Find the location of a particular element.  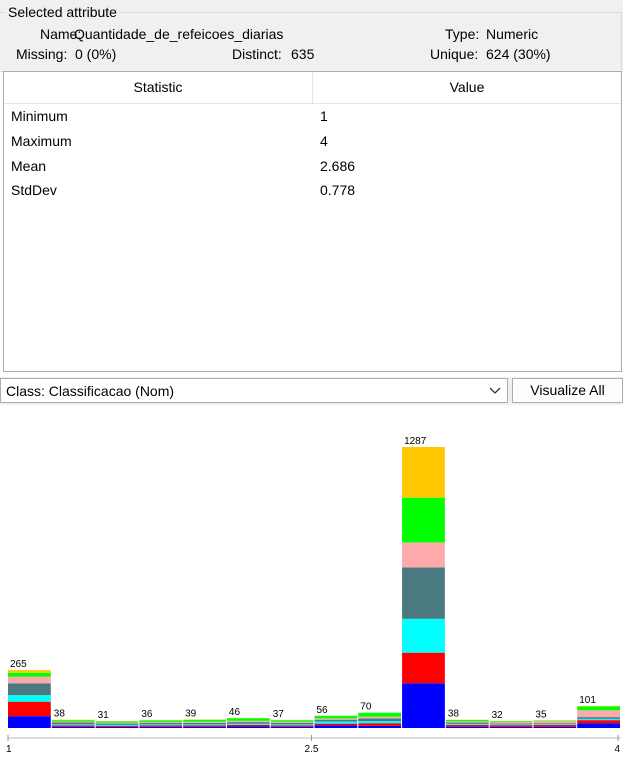

bar-count-label: 31 is located at coordinates (104, 715).